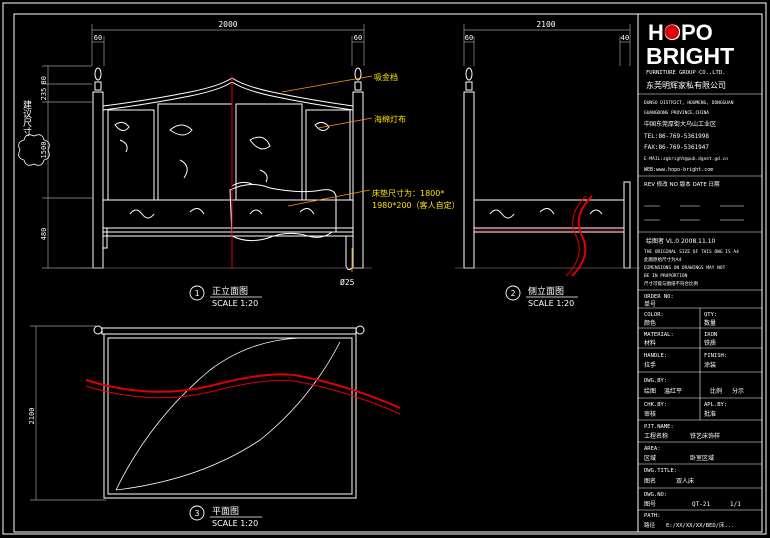 This screenshot has height=538, width=770. I want to click on address-line3: 中国东莞厚街大乌山工业区, so click(680, 124).